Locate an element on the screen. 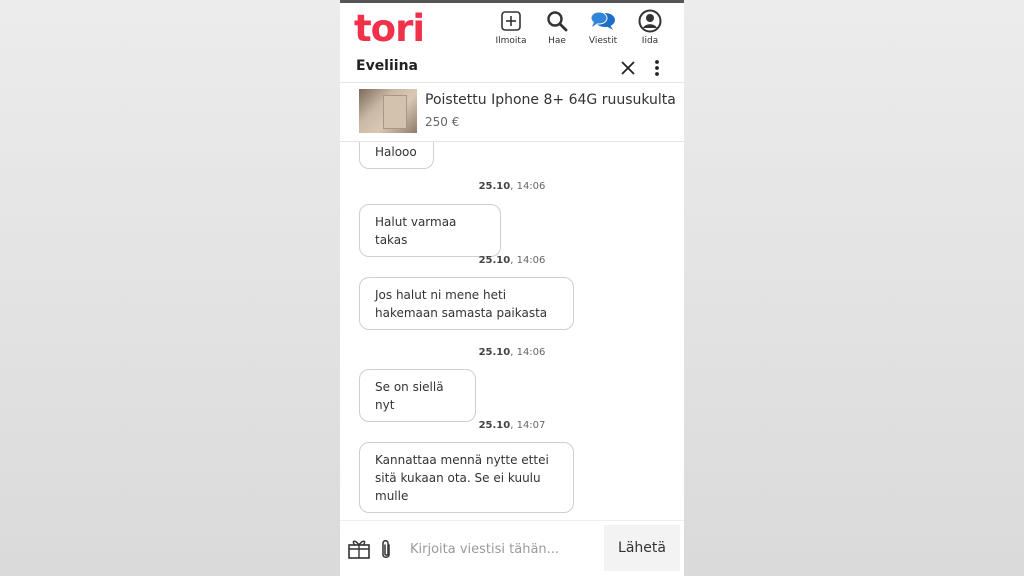  timestamp-time: , 14:07 is located at coordinates (528, 425).